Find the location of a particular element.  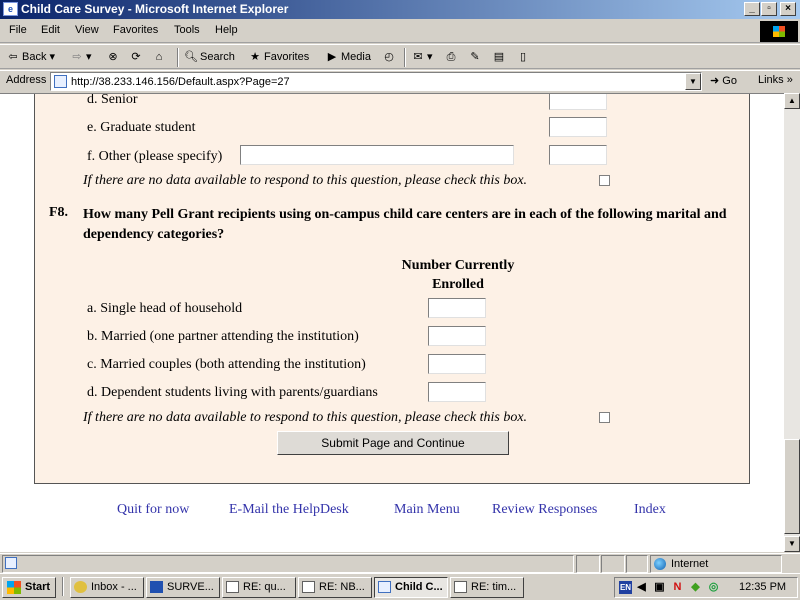

married-one-input is located at coordinates (457, 336).